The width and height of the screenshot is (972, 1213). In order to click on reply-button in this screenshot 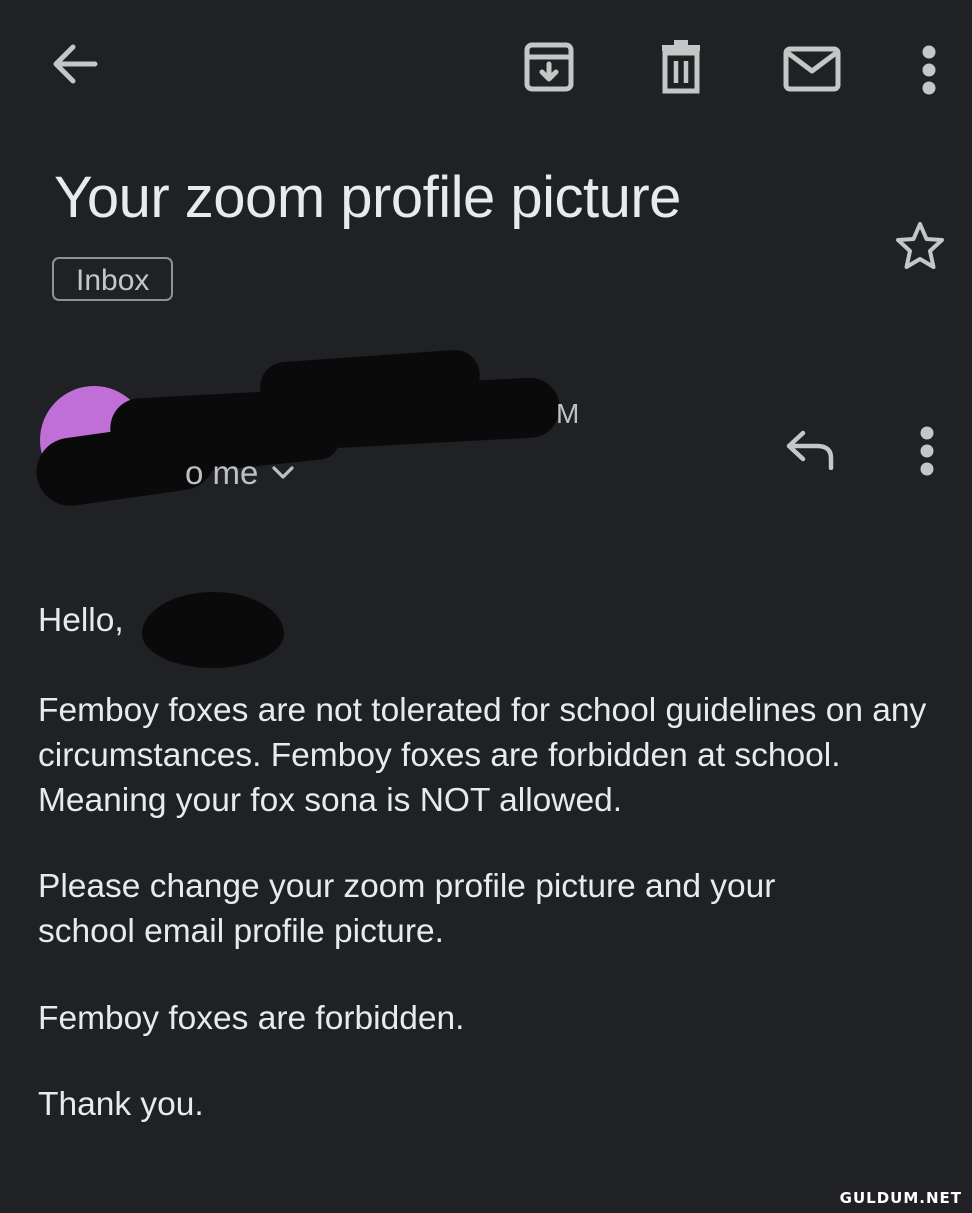, I will do `click(810, 449)`.